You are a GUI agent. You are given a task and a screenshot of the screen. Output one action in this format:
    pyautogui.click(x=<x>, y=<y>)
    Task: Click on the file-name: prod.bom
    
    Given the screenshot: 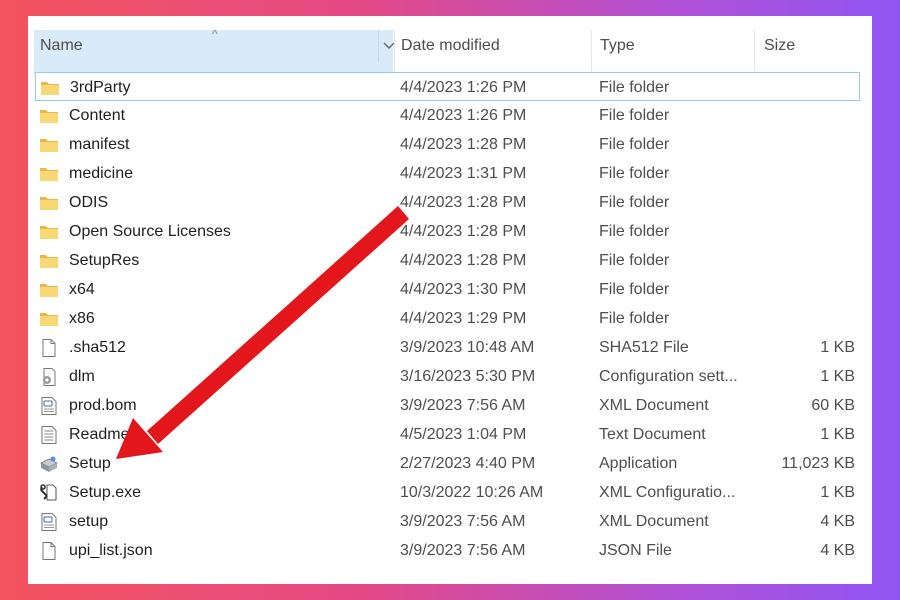 What is the action you would take?
    pyautogui.click(x=103, y=405)
    